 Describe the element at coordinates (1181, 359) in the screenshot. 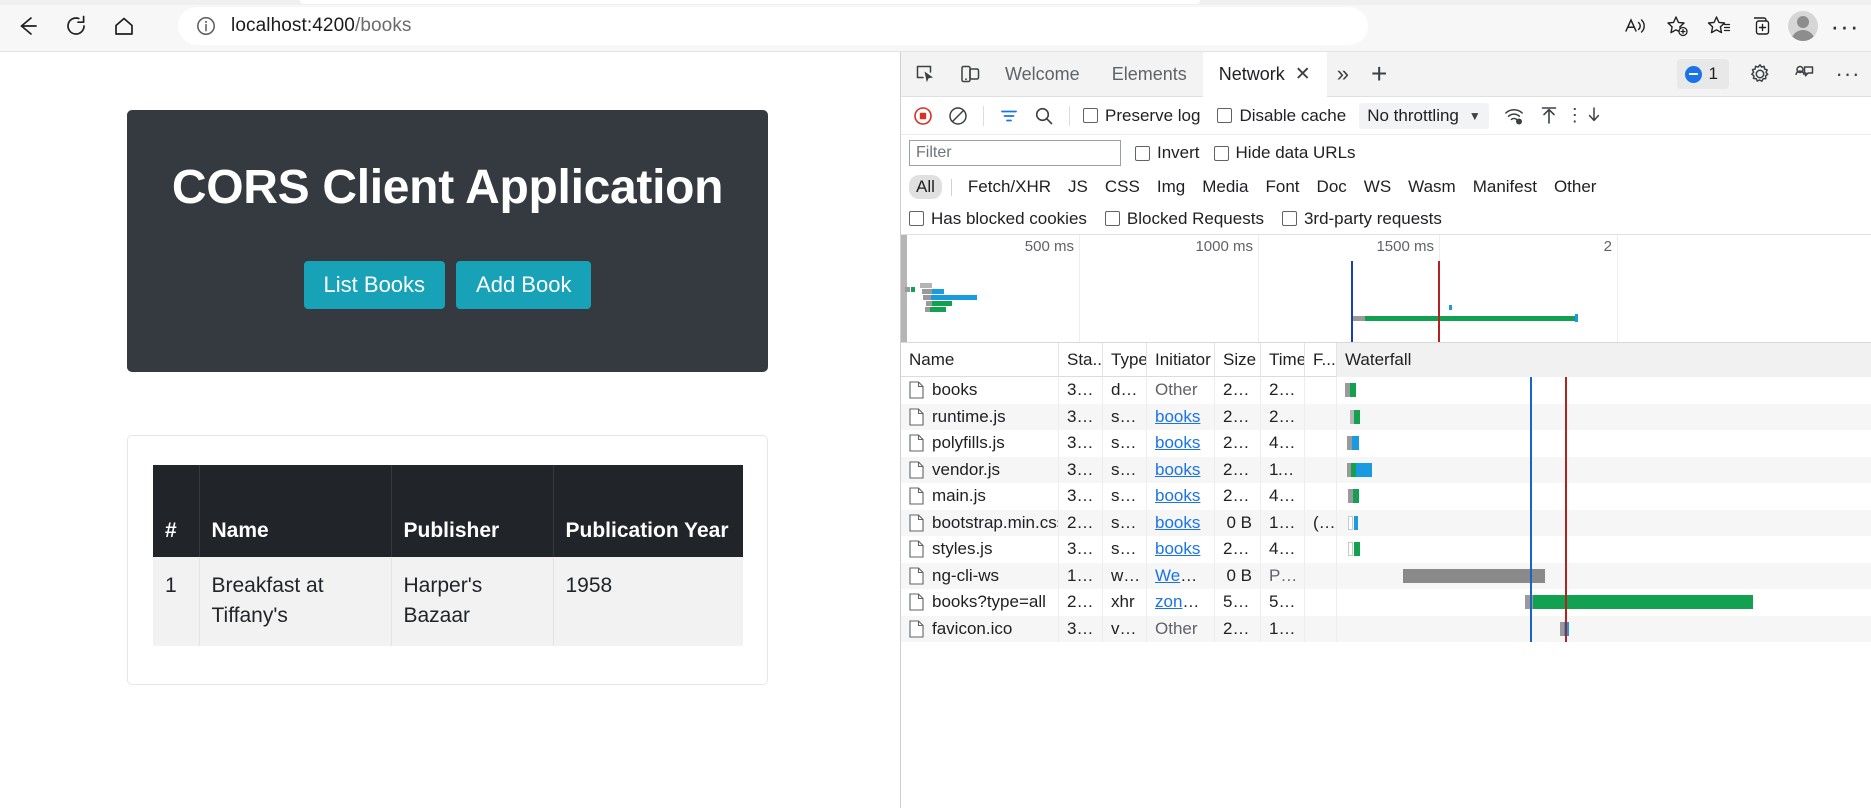

I see `column-header-initiator: Initiator` at that location.